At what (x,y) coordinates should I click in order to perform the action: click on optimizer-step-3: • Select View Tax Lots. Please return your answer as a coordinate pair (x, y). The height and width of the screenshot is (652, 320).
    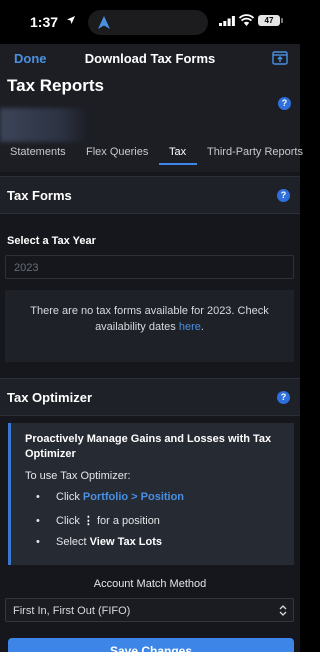
    Looking at the image, I should click on (99, 542).